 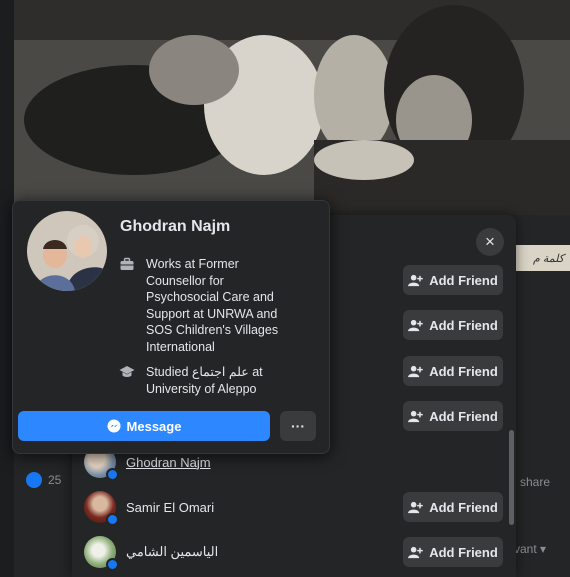 What do you see at coordinates (43, 480) in the screenshot?
I see `reaction-summary: 25` at bounding box center [43, 480].